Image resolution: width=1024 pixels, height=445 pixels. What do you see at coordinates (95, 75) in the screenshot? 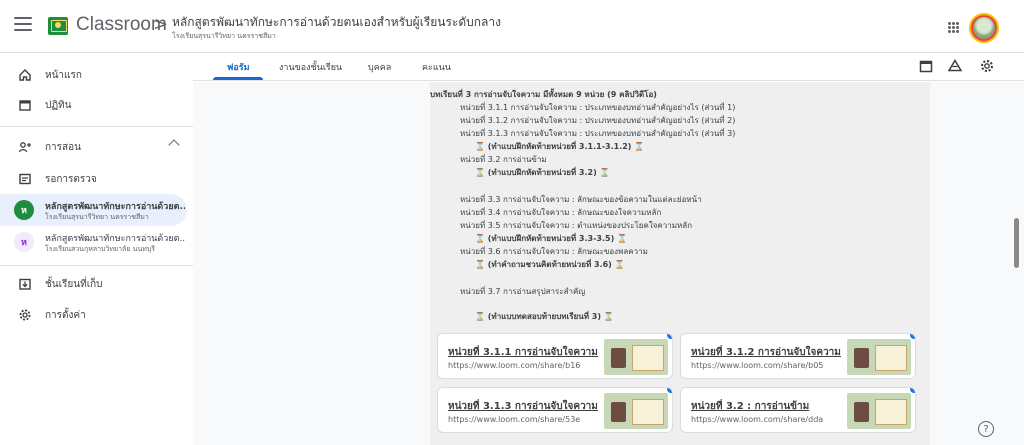
I see `sidebar-item-home: หน้าแรก` at bounding box center [95, 75].